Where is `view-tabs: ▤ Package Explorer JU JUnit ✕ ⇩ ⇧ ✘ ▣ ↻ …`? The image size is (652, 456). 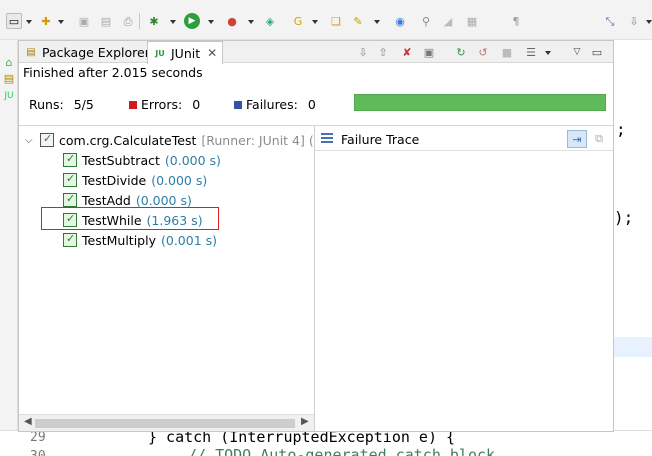
view-tabs: ▤ Package Explorer JU JUnit ✕ ⇩ ⇧ ✘ ▣ ↻ … is located at coordinates (316, 52).